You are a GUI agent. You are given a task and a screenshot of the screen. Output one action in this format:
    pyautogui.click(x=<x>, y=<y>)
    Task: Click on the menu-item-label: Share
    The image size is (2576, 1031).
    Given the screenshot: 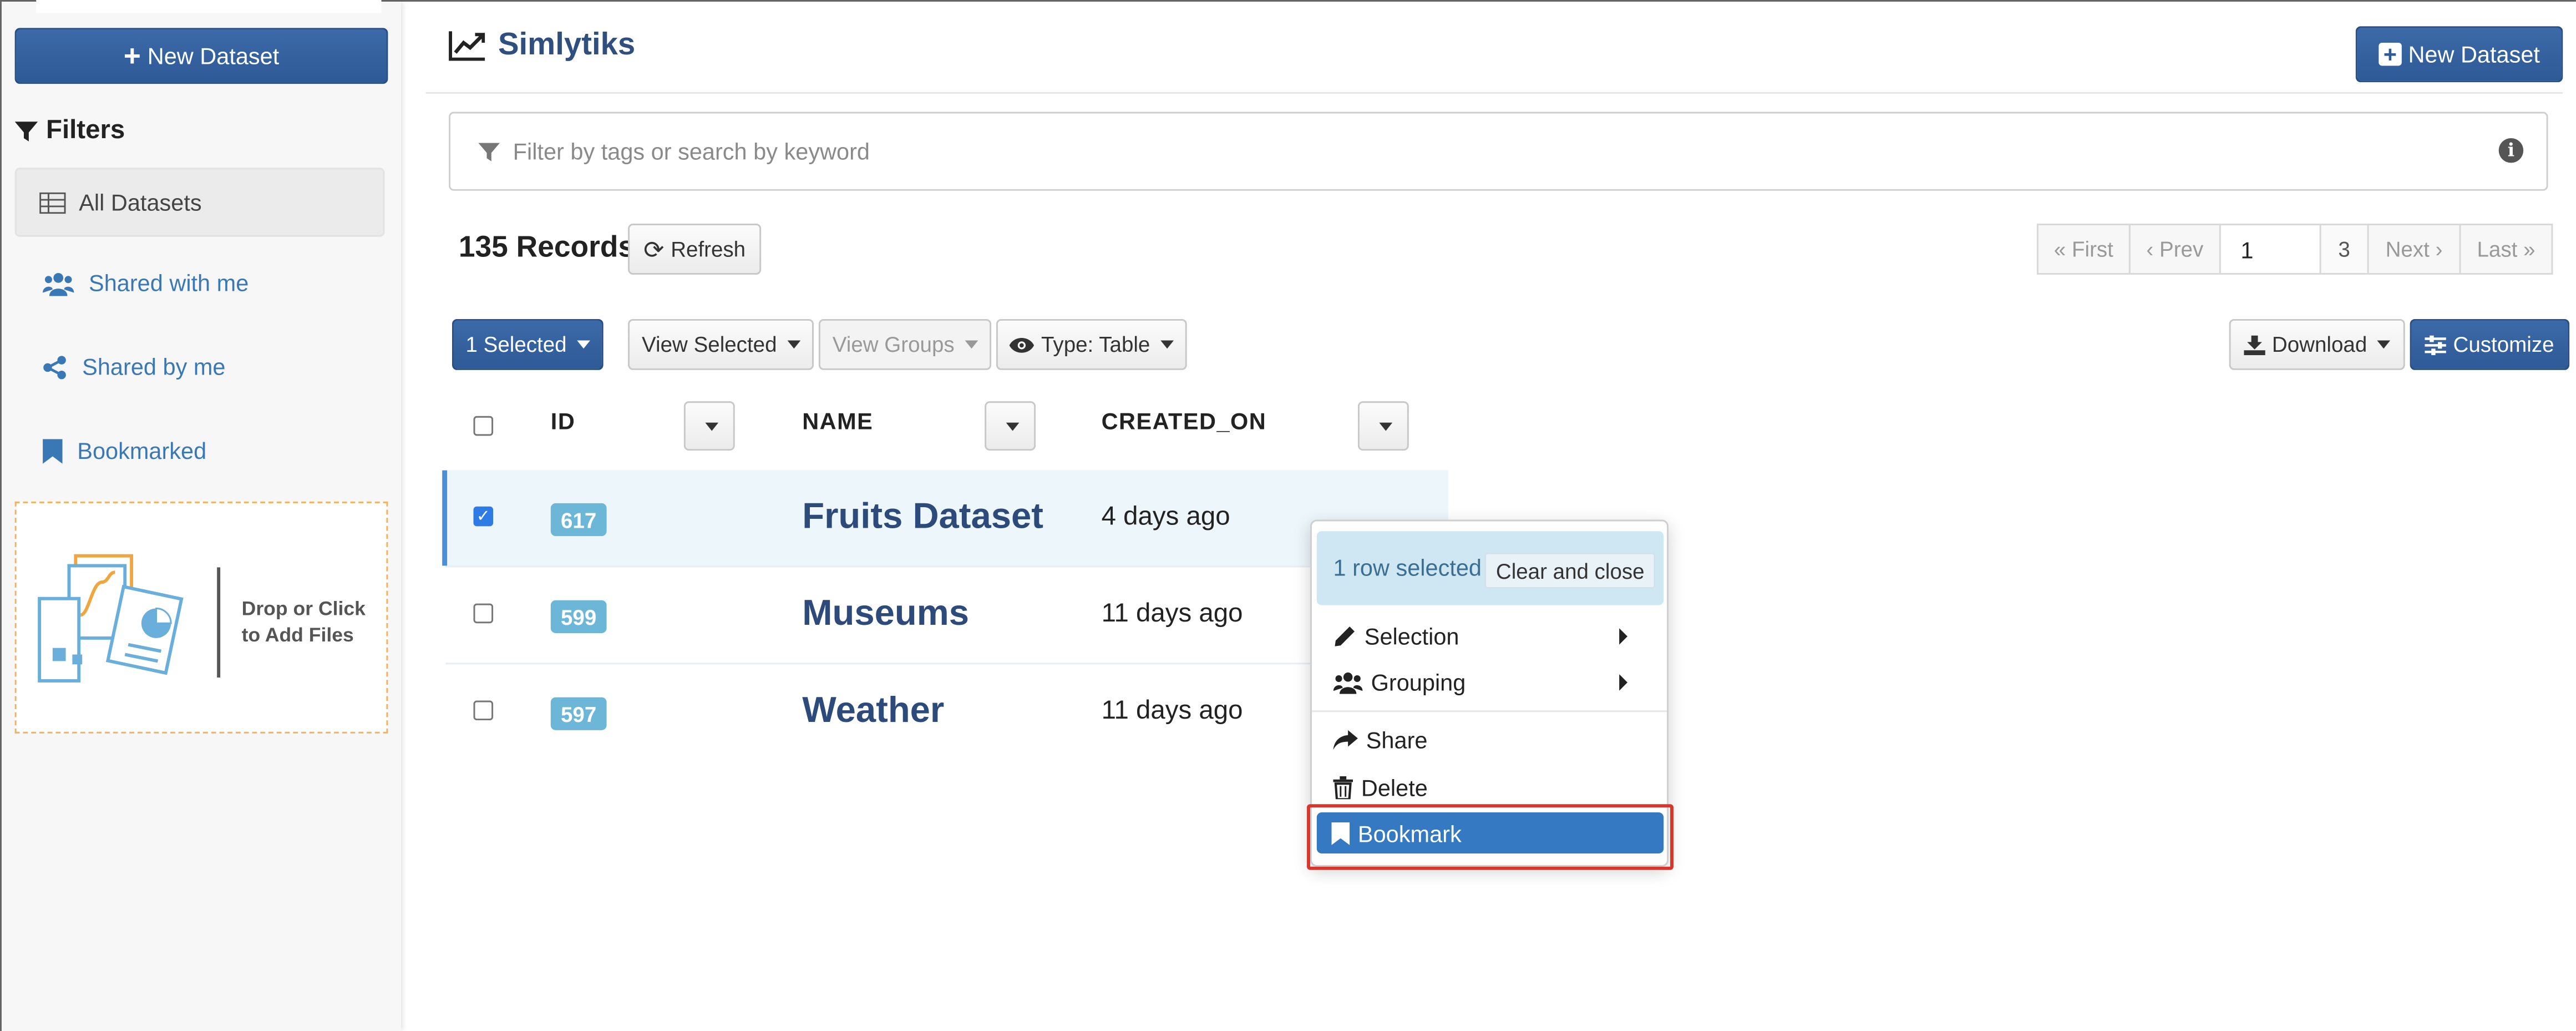 What is the action you would take?
    pyautogui.click(x=1397, y=740)
    